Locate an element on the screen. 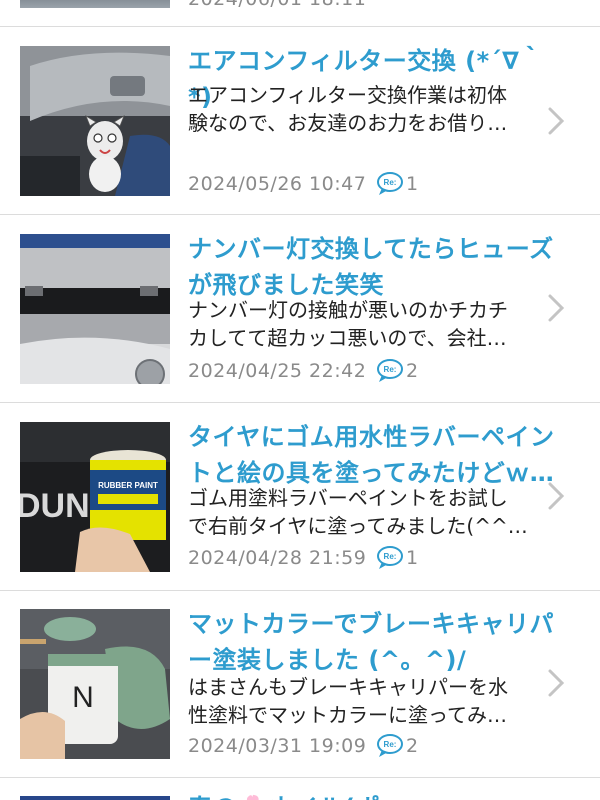 The width and height of the screenshot is (600, 800). paint-can-label: RUBBER PAINT is located at coordinates (128, 485).